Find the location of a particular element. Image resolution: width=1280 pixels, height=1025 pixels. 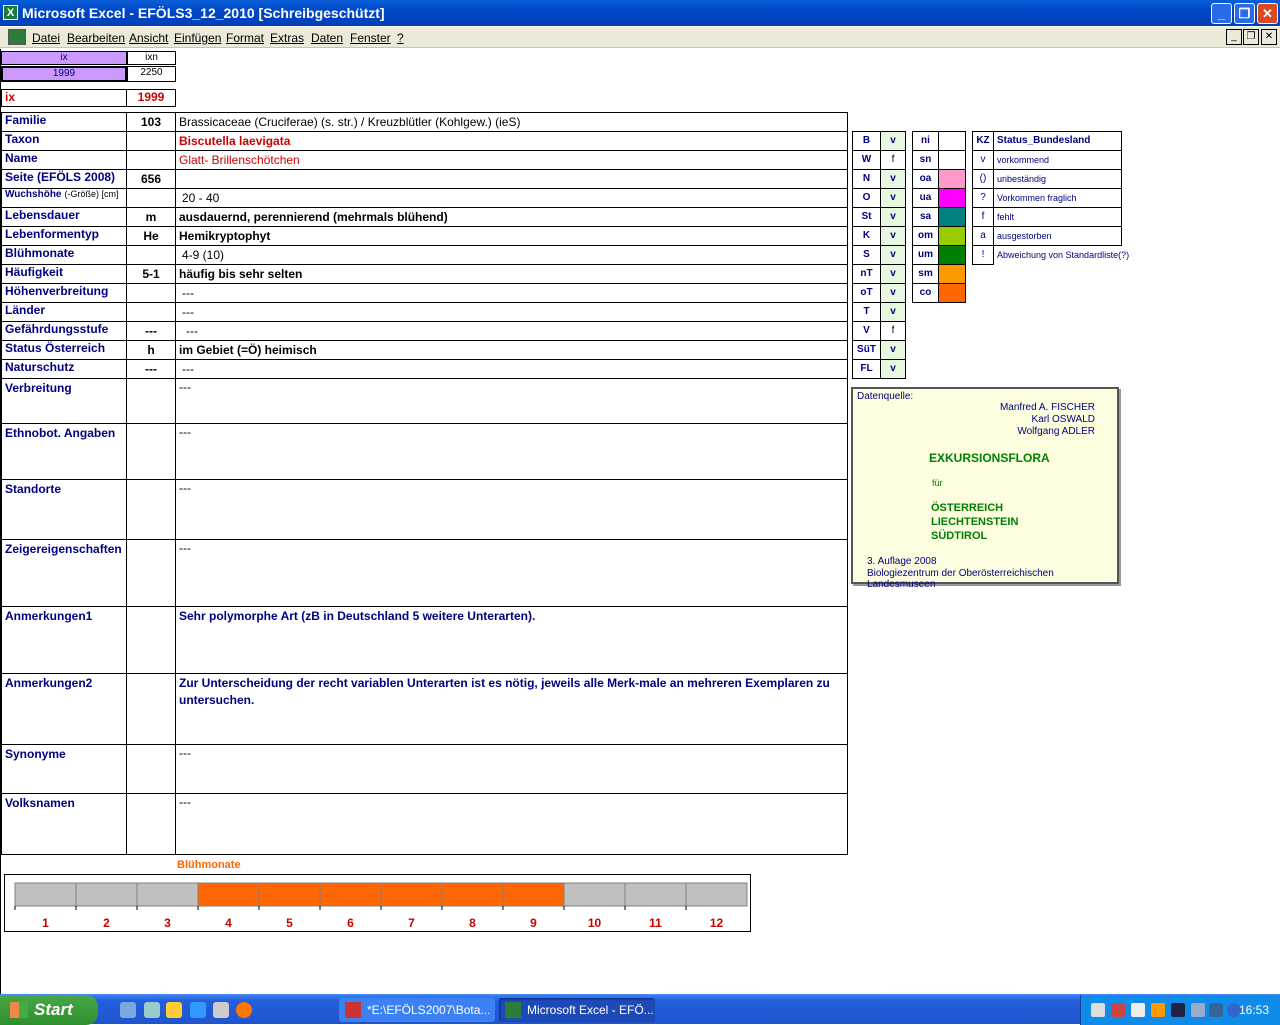

row-code: h is located at coordinates (151, 350).